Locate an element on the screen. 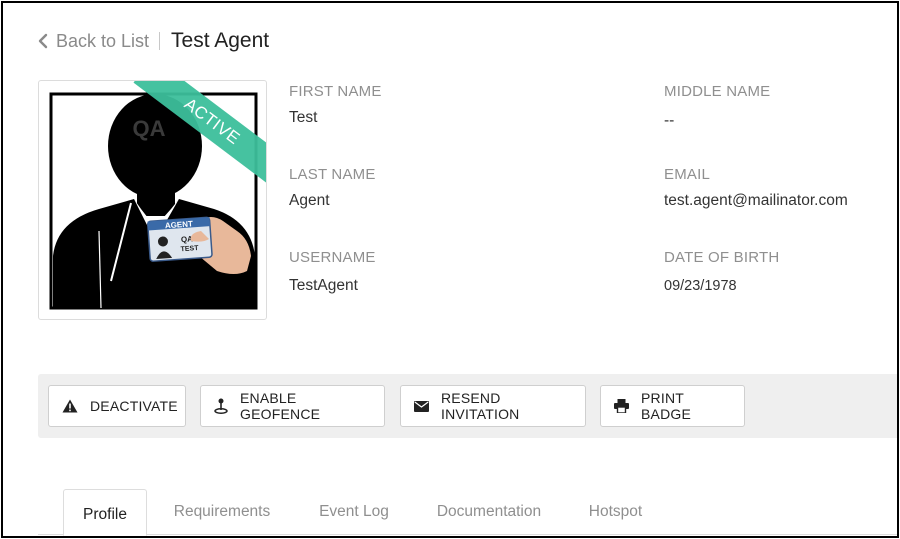 Image resolution: width=900 pixels, height=539 pixels. field-dob: DATE OF BIRTH 09/23/1978 is located at coordinates (721, 271).